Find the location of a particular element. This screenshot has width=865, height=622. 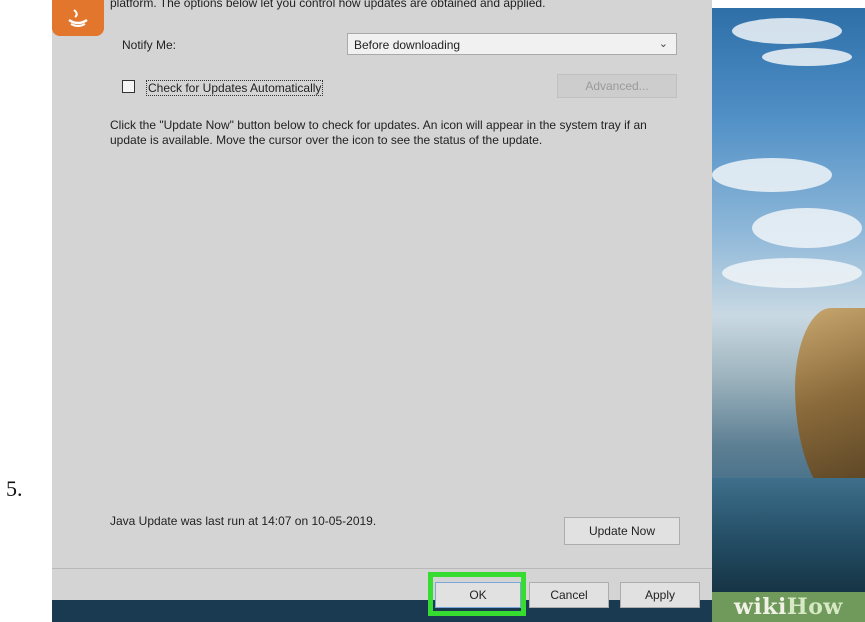

notify-me-label: Notify Me: is located at coordinates (149, 45).